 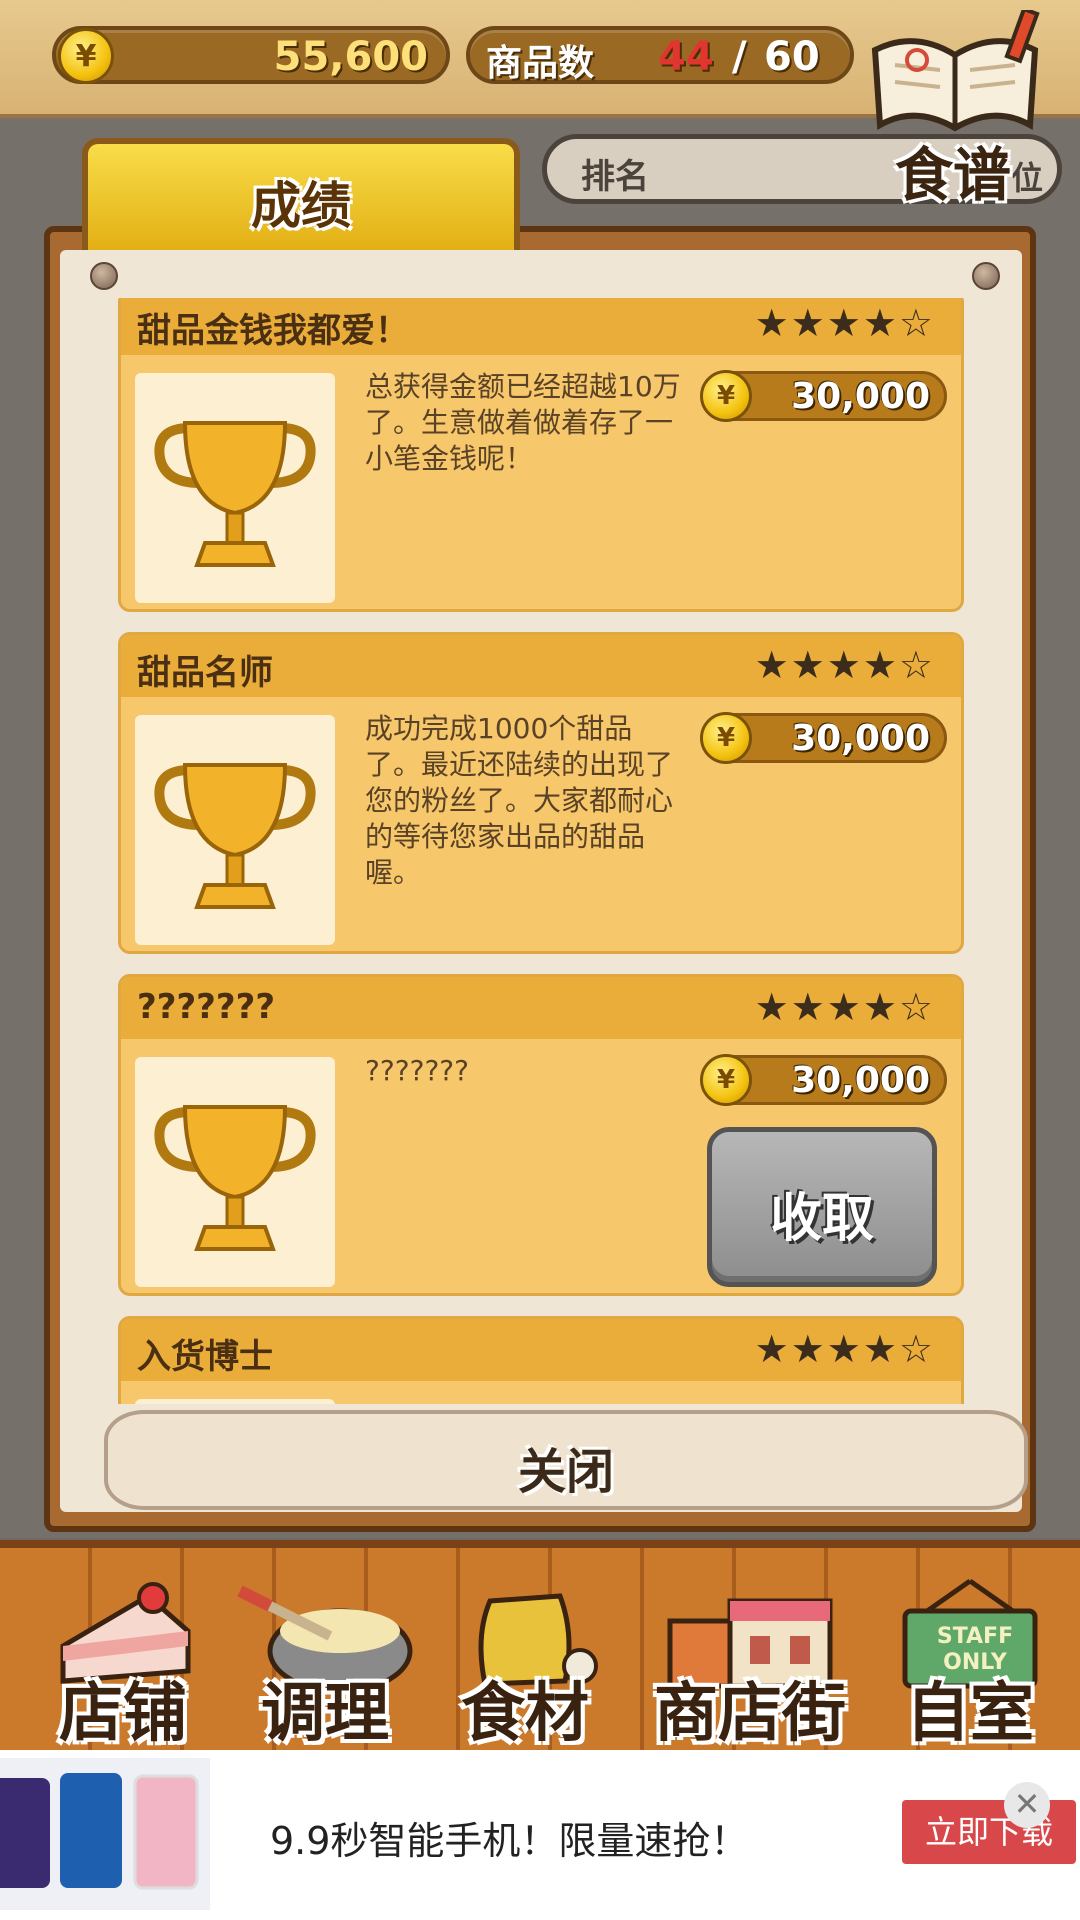 I want to click on coin-balance: ¥ 55,600, so click(x=251, y=55).